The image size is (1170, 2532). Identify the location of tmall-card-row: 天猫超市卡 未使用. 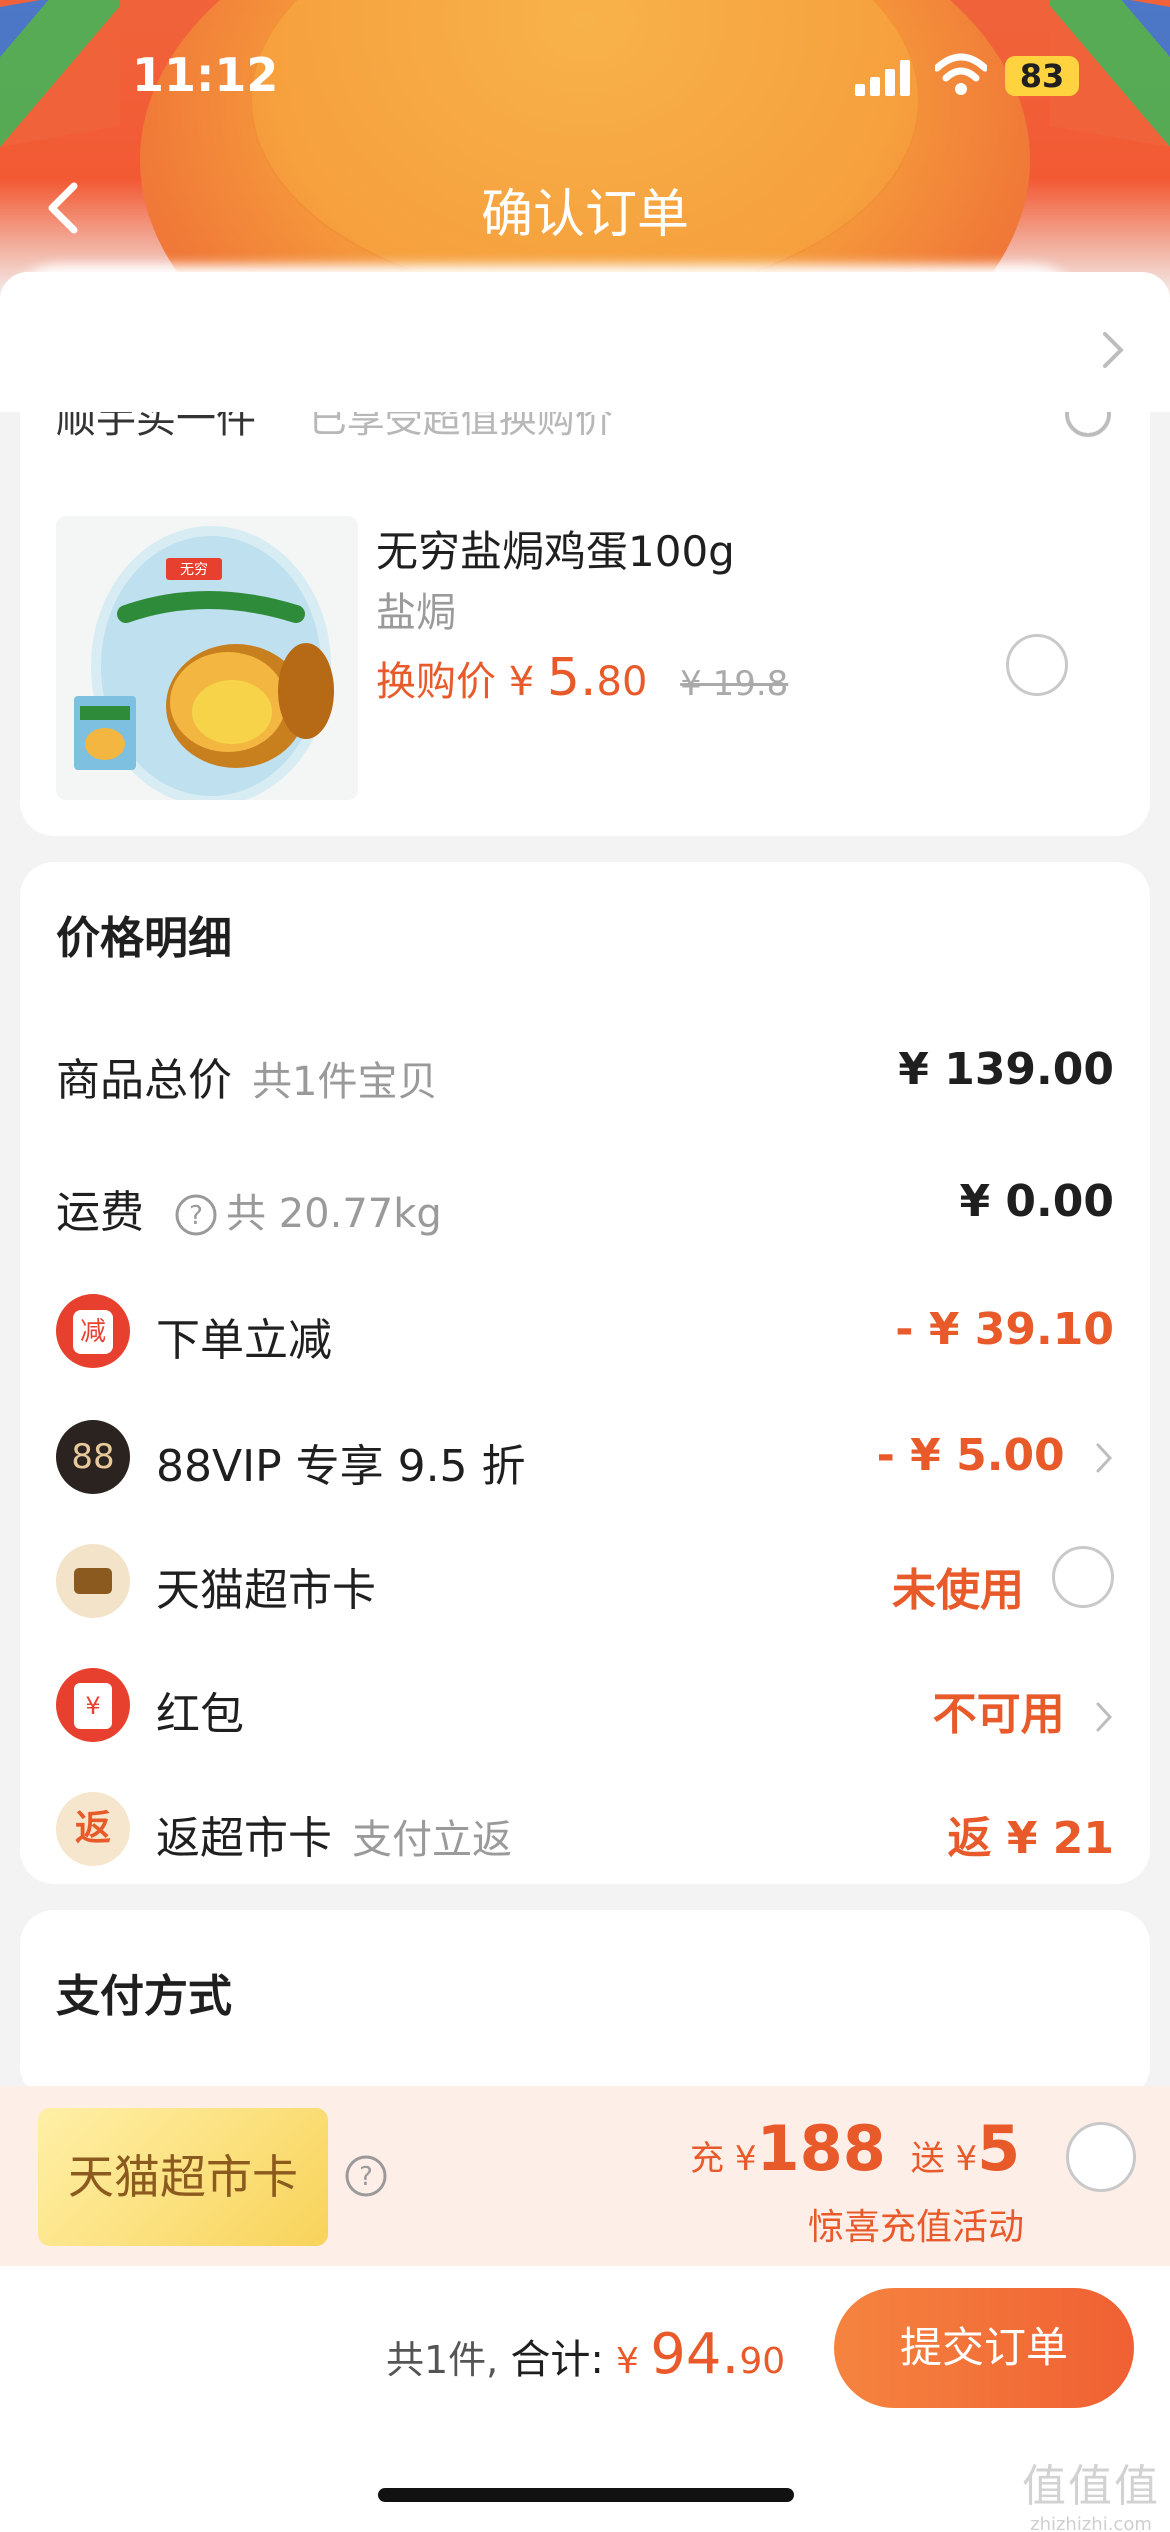
(585, 1580).